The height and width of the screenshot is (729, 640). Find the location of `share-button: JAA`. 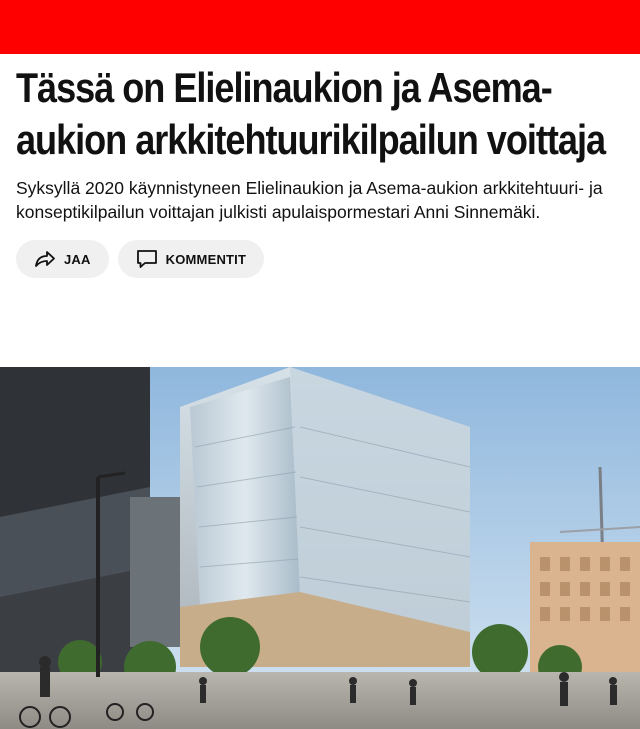

share-button: JAA is located at coordinates (62, 259).